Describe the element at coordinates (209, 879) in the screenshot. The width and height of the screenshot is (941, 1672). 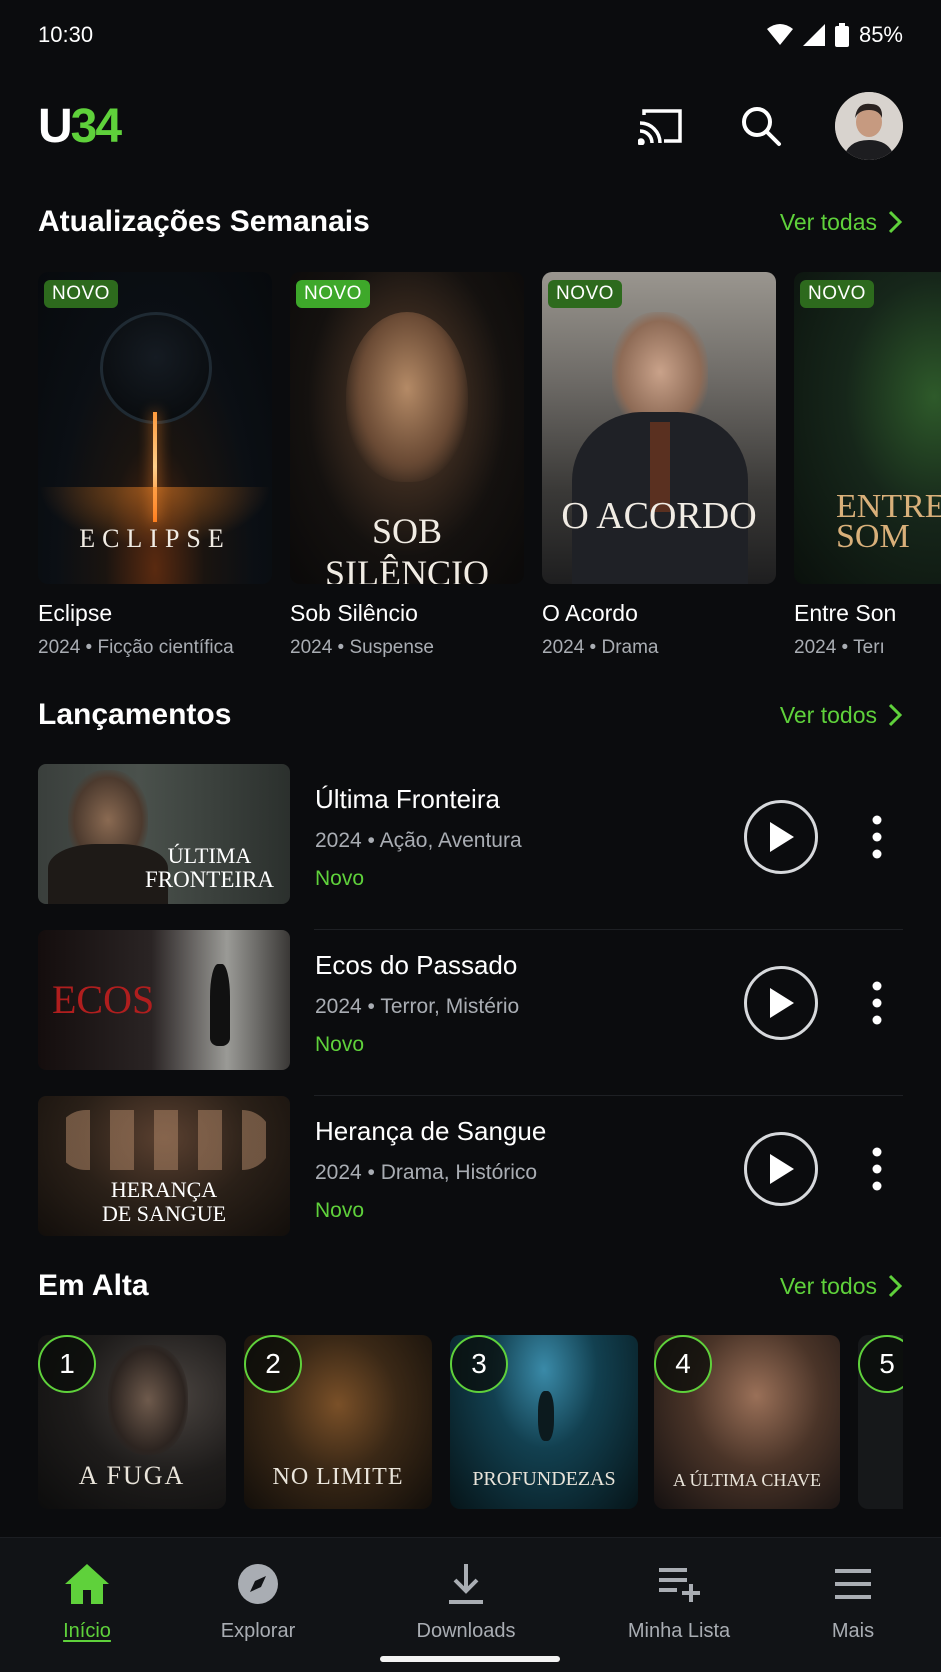
I see `thumb-title-line-2: FRONTEIRA` at that location.